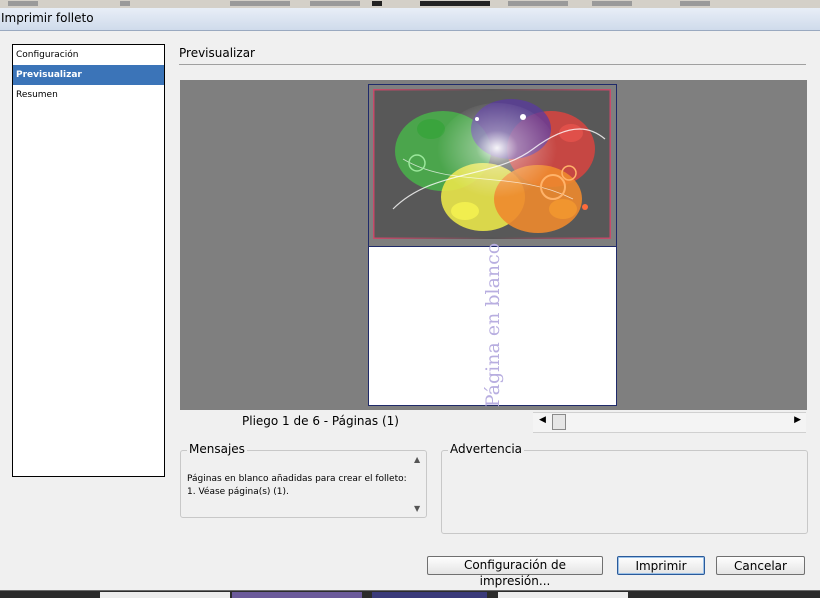 This screenshot has height=598, width=820. Describe the element at coordinates (88, 55) in the screenshot. I see `sidebar-item-configuracion: Configuración` at that location.